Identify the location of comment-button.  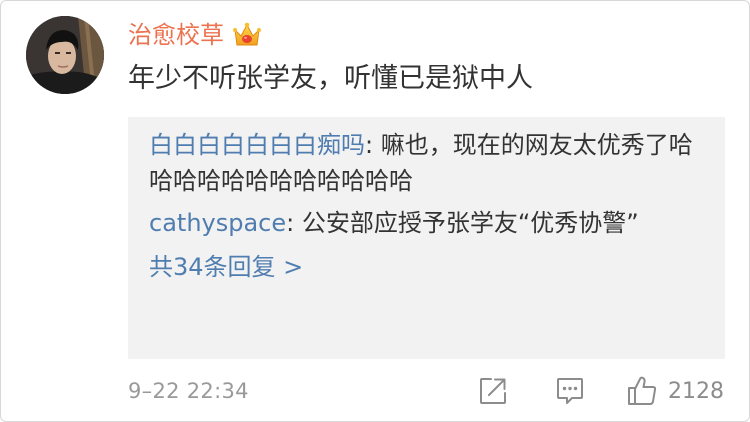
(570, 391).